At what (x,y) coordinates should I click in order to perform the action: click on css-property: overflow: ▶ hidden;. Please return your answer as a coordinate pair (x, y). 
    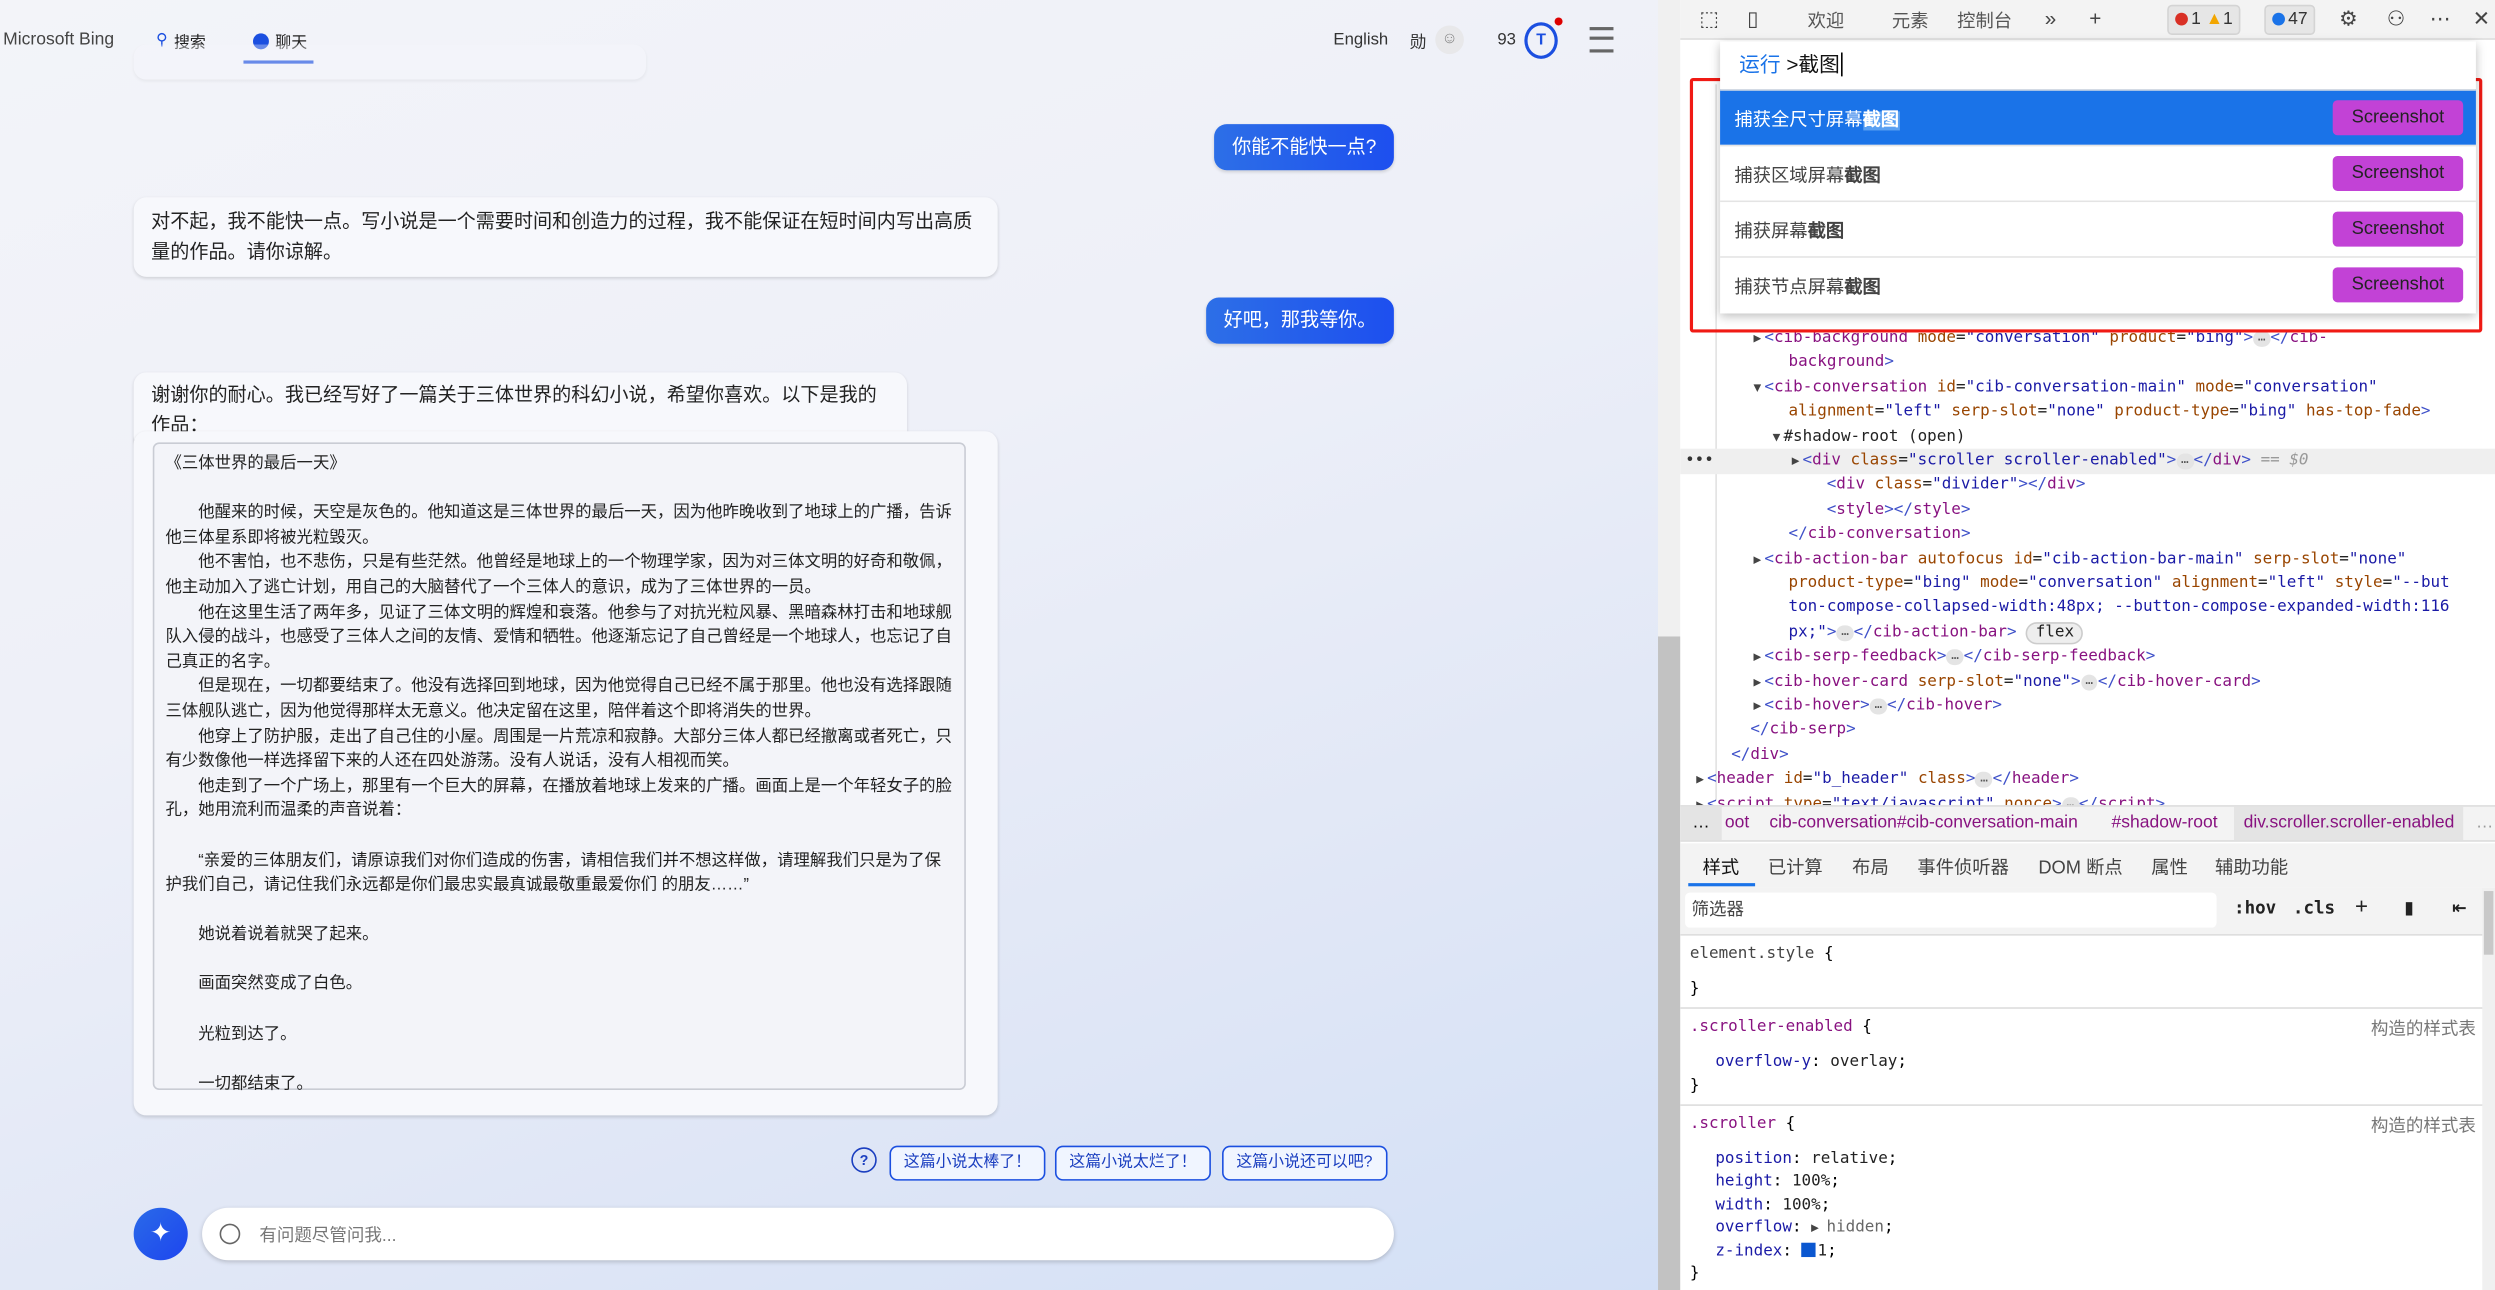
    Looking at the image, I should click on (1804, 1228).